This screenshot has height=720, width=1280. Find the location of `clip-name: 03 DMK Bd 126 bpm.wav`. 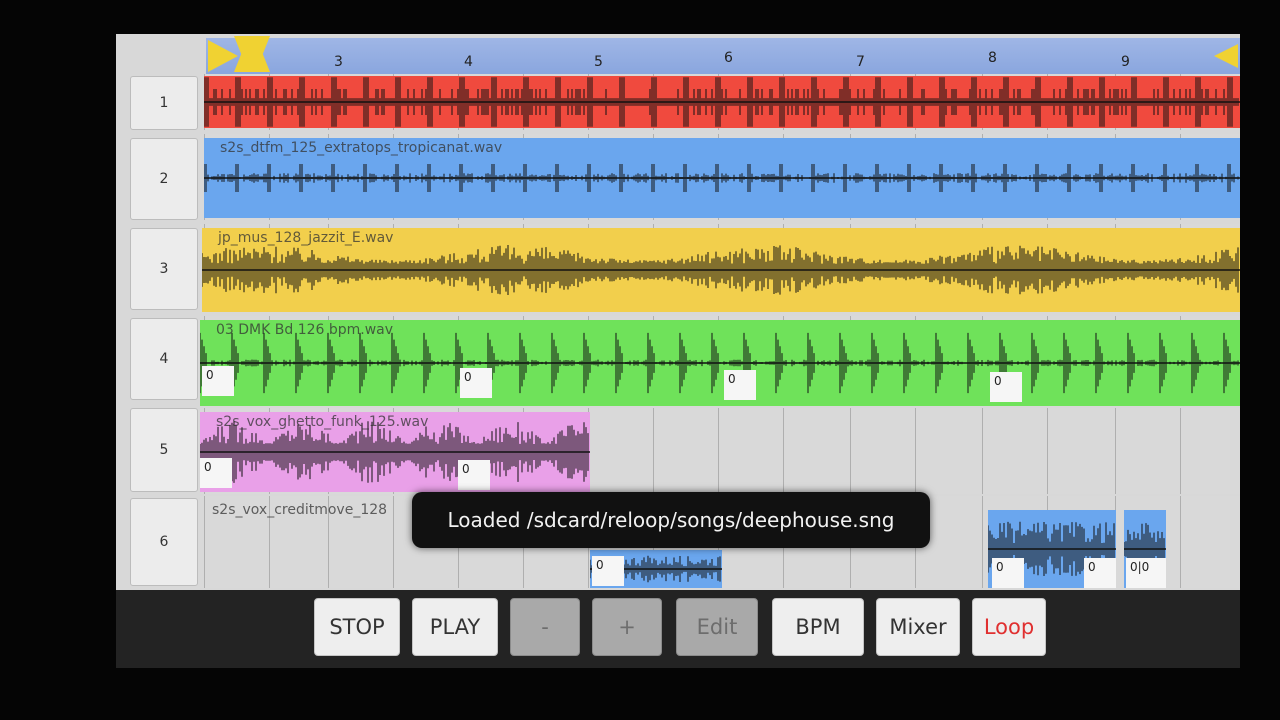

clip-name: 03 DMK Bd 126 bpm.wav is located at coordinates (305, 330).